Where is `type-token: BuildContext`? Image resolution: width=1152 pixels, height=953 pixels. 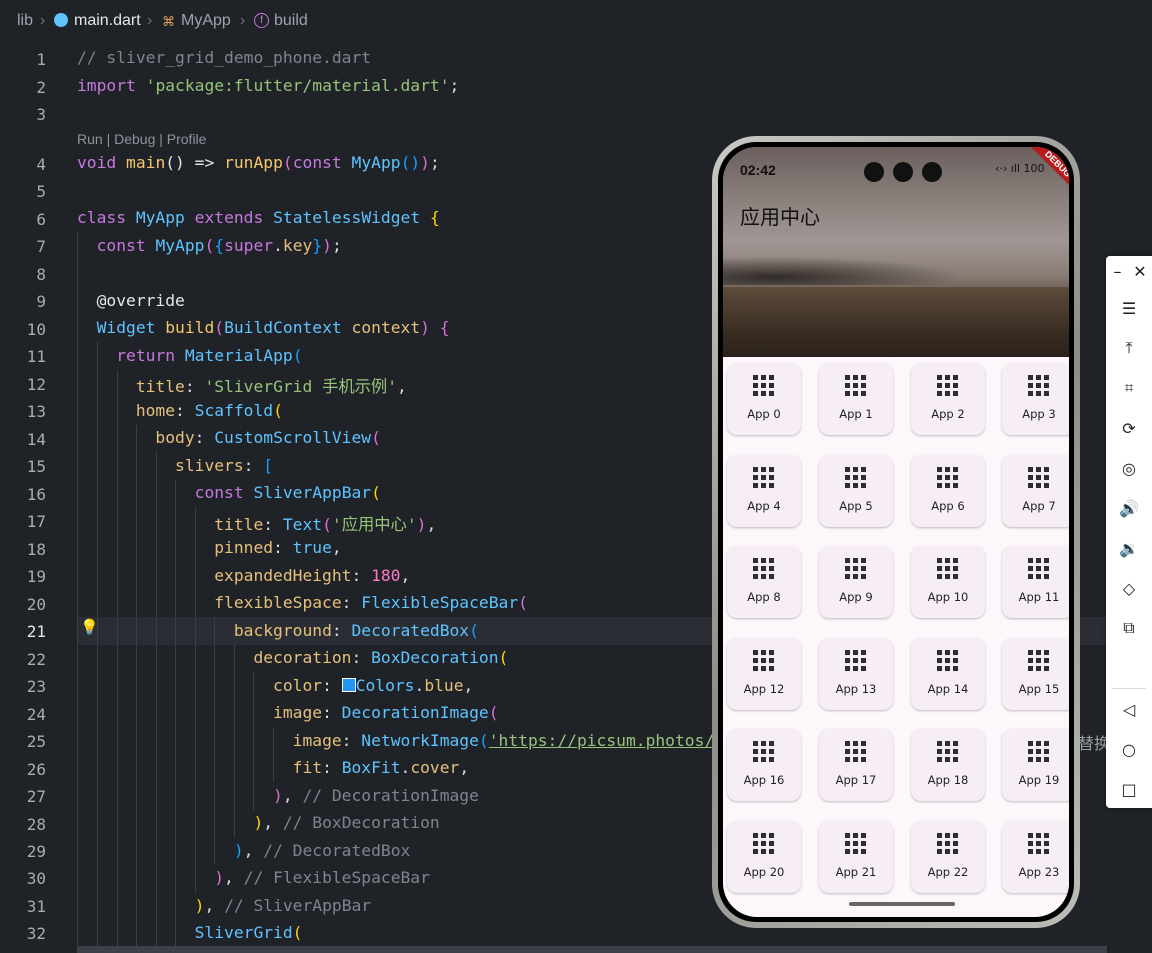 type-token: BuildContext is located at coordinates (283, 327).